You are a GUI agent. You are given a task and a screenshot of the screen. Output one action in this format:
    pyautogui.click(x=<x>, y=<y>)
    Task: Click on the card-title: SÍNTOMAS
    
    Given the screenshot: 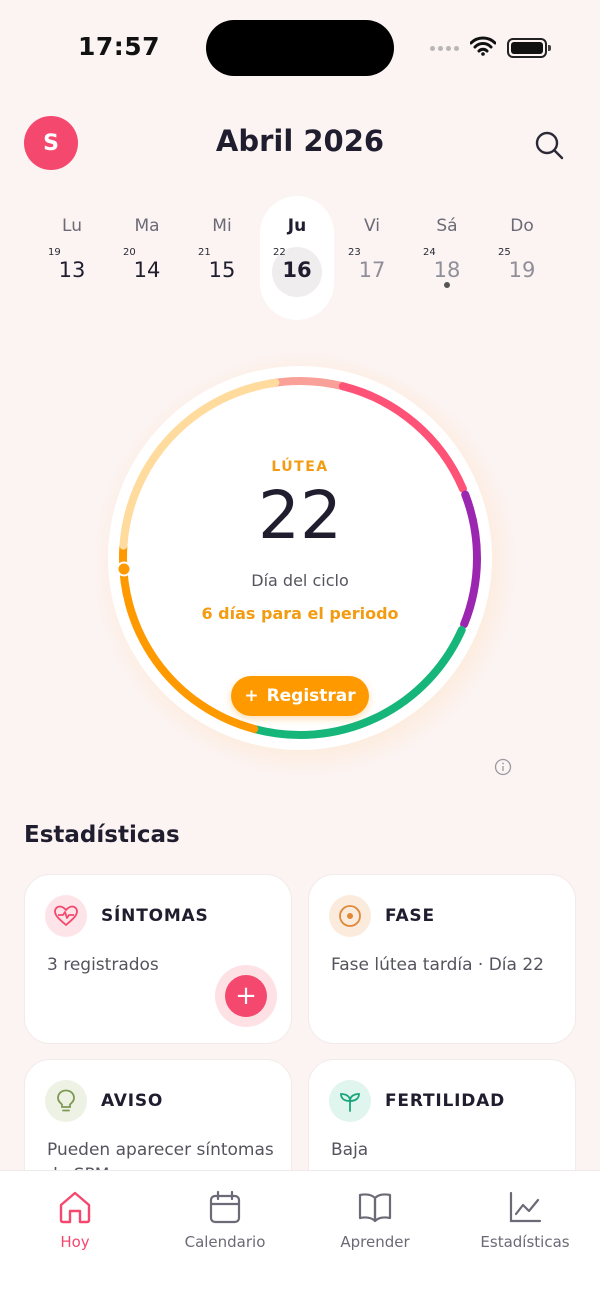 What is the action you would take?
    pyautogui.click(x=155, y=916)
    